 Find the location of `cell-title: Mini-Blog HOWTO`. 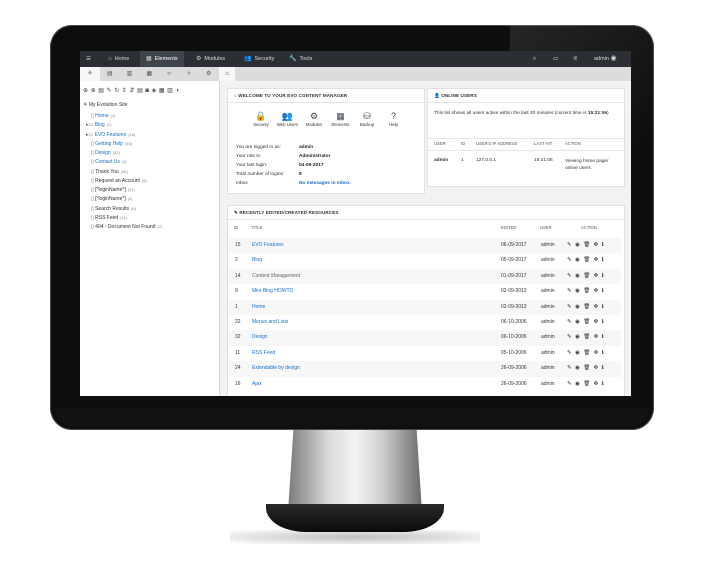

cell-title: Mini-Blog HOWTO is located at coordinates (272, 291).